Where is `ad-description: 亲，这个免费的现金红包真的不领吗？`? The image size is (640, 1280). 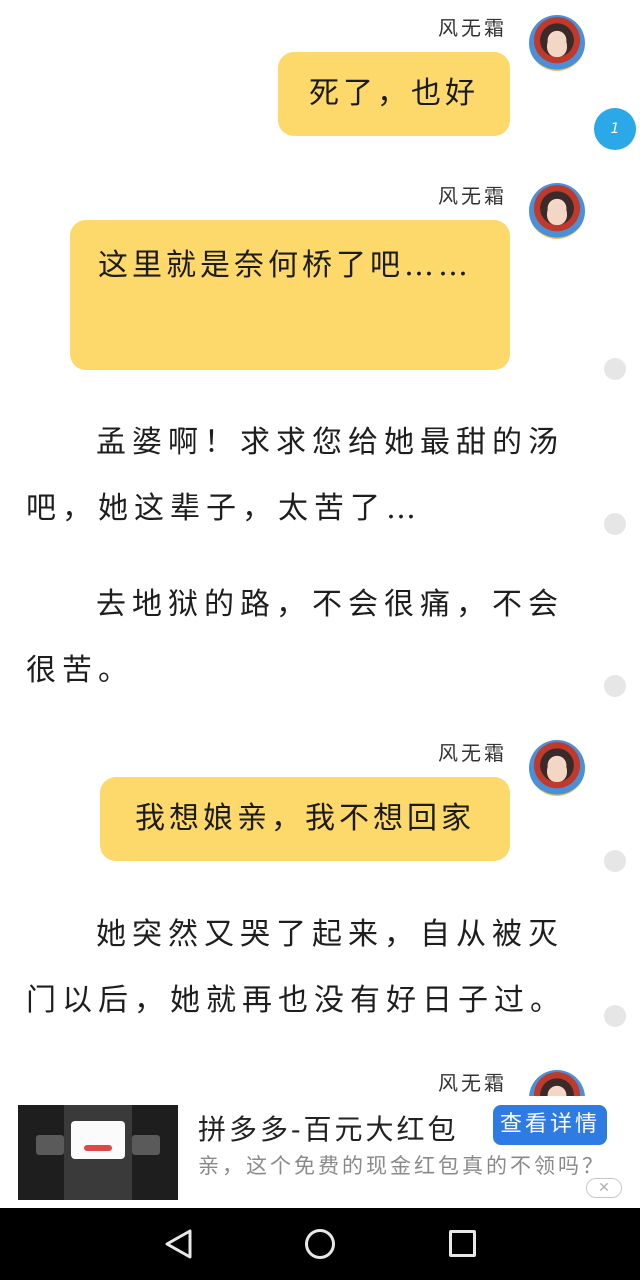 ad-description: 亲，这个免费的现金红包真的不领吗？ is located at coordinates (403, 1177).